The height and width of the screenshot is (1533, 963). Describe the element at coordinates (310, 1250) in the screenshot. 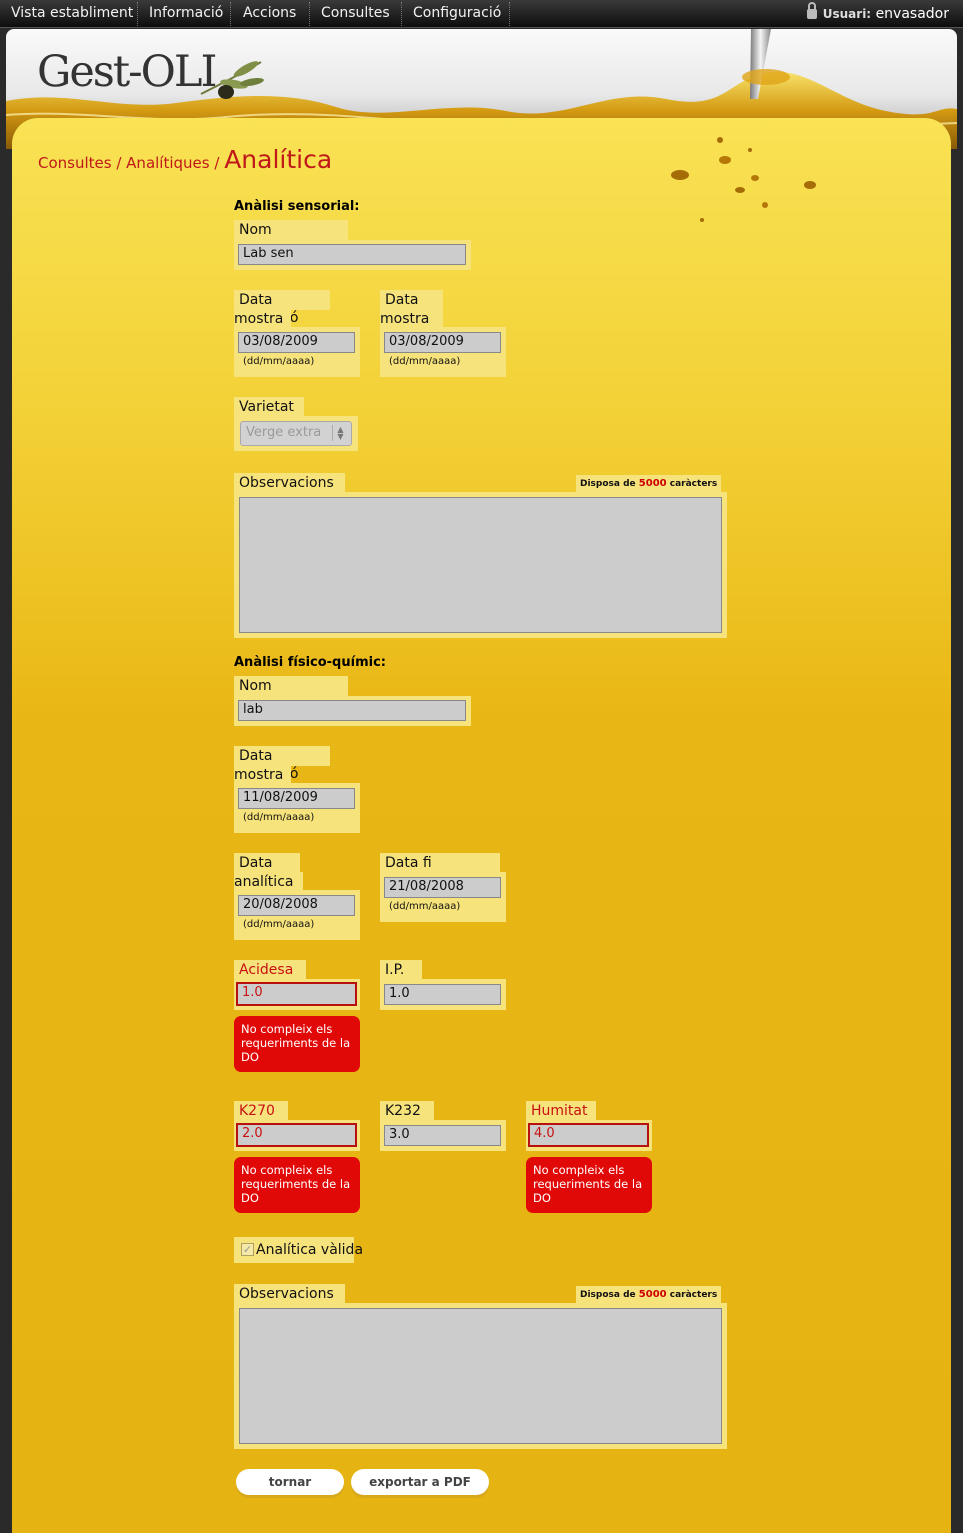

I see `valid-checkbox-label: Analítica vàlida` at that location.